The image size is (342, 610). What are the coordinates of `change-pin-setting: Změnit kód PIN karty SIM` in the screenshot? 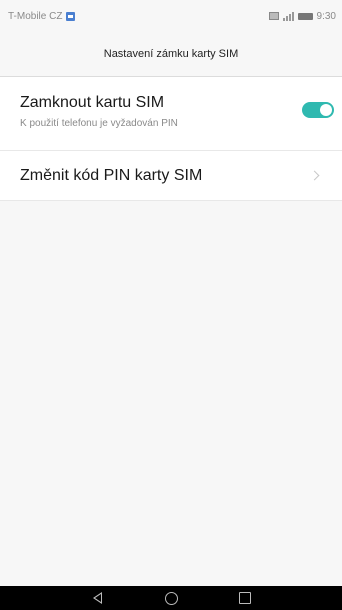 It's located at (171, 176).